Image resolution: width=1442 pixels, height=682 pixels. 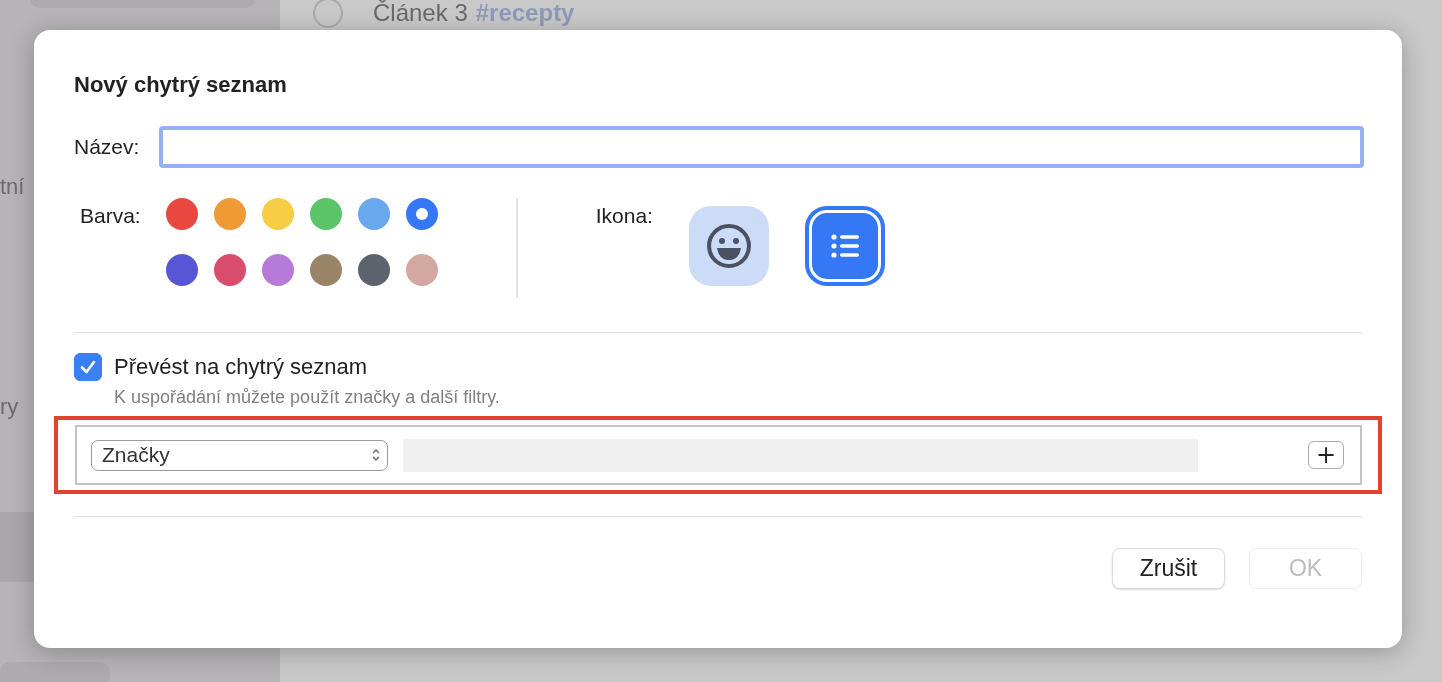 What do you see at coordinates (328, 14) in the screenshot?
I see `reminder-radio` at bounding box center [328, 14].